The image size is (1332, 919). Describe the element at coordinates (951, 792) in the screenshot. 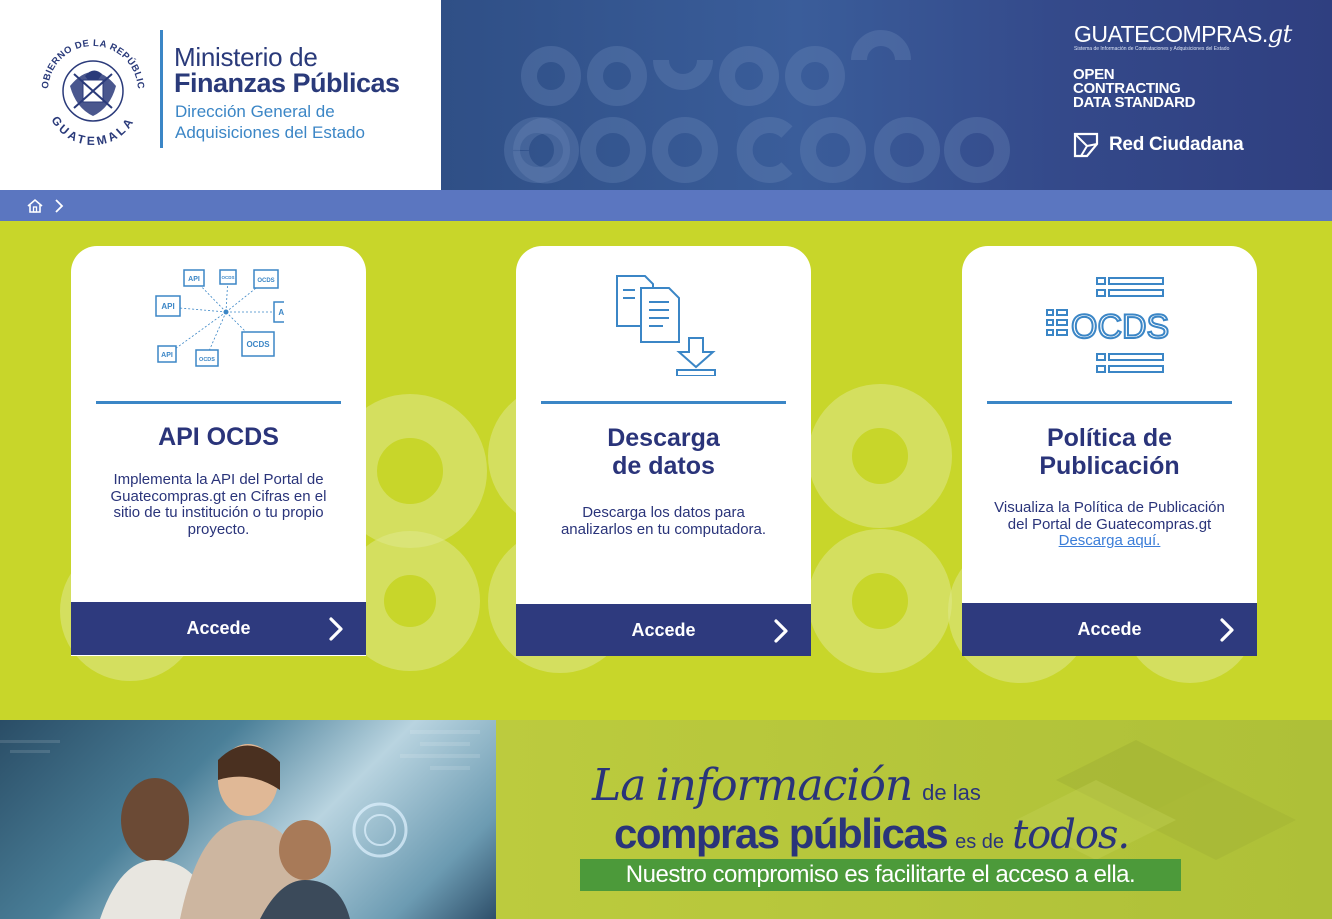

I see `slogan-de-las: de las` at that location.